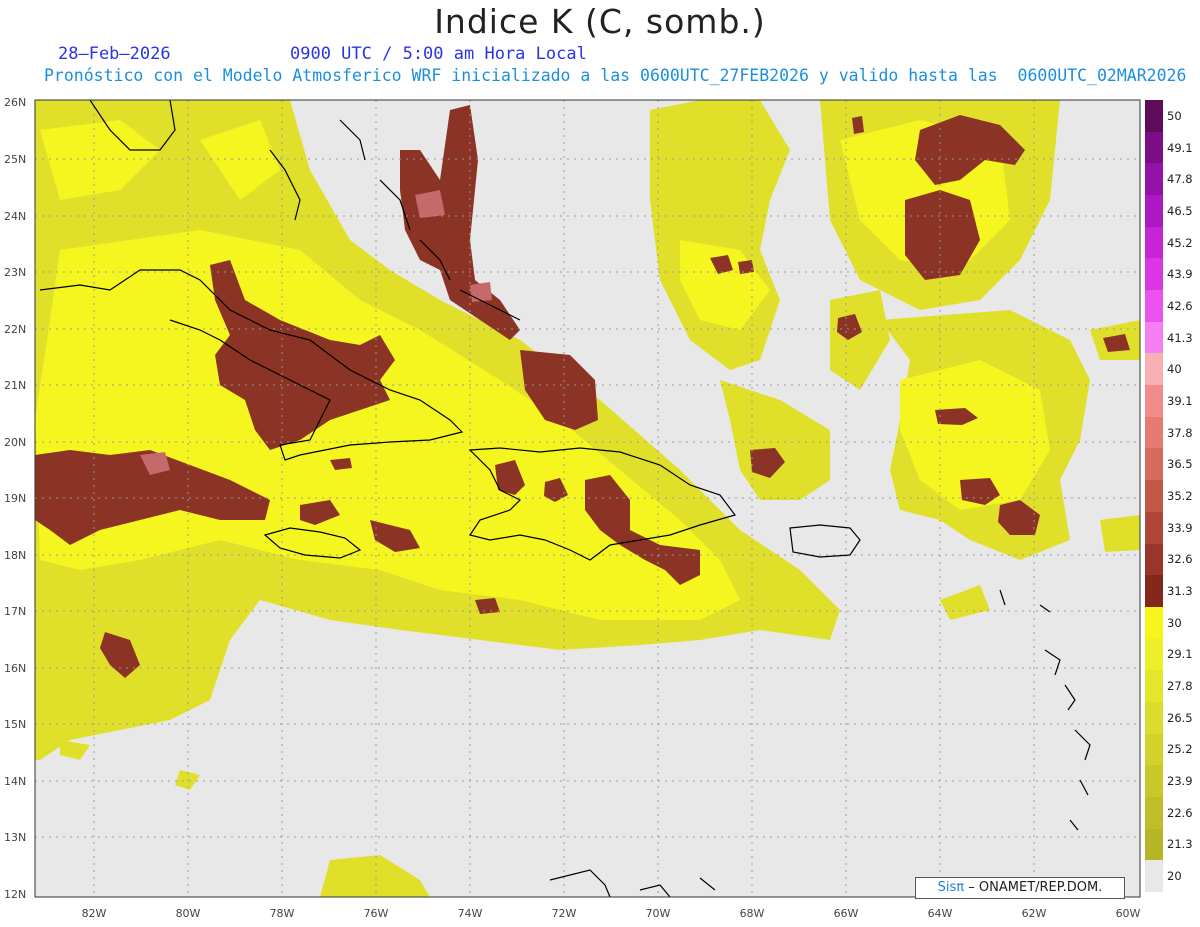 The image size is (1200, 927). I want to click on sispi-logo: Sisπ, so click(951, 887).